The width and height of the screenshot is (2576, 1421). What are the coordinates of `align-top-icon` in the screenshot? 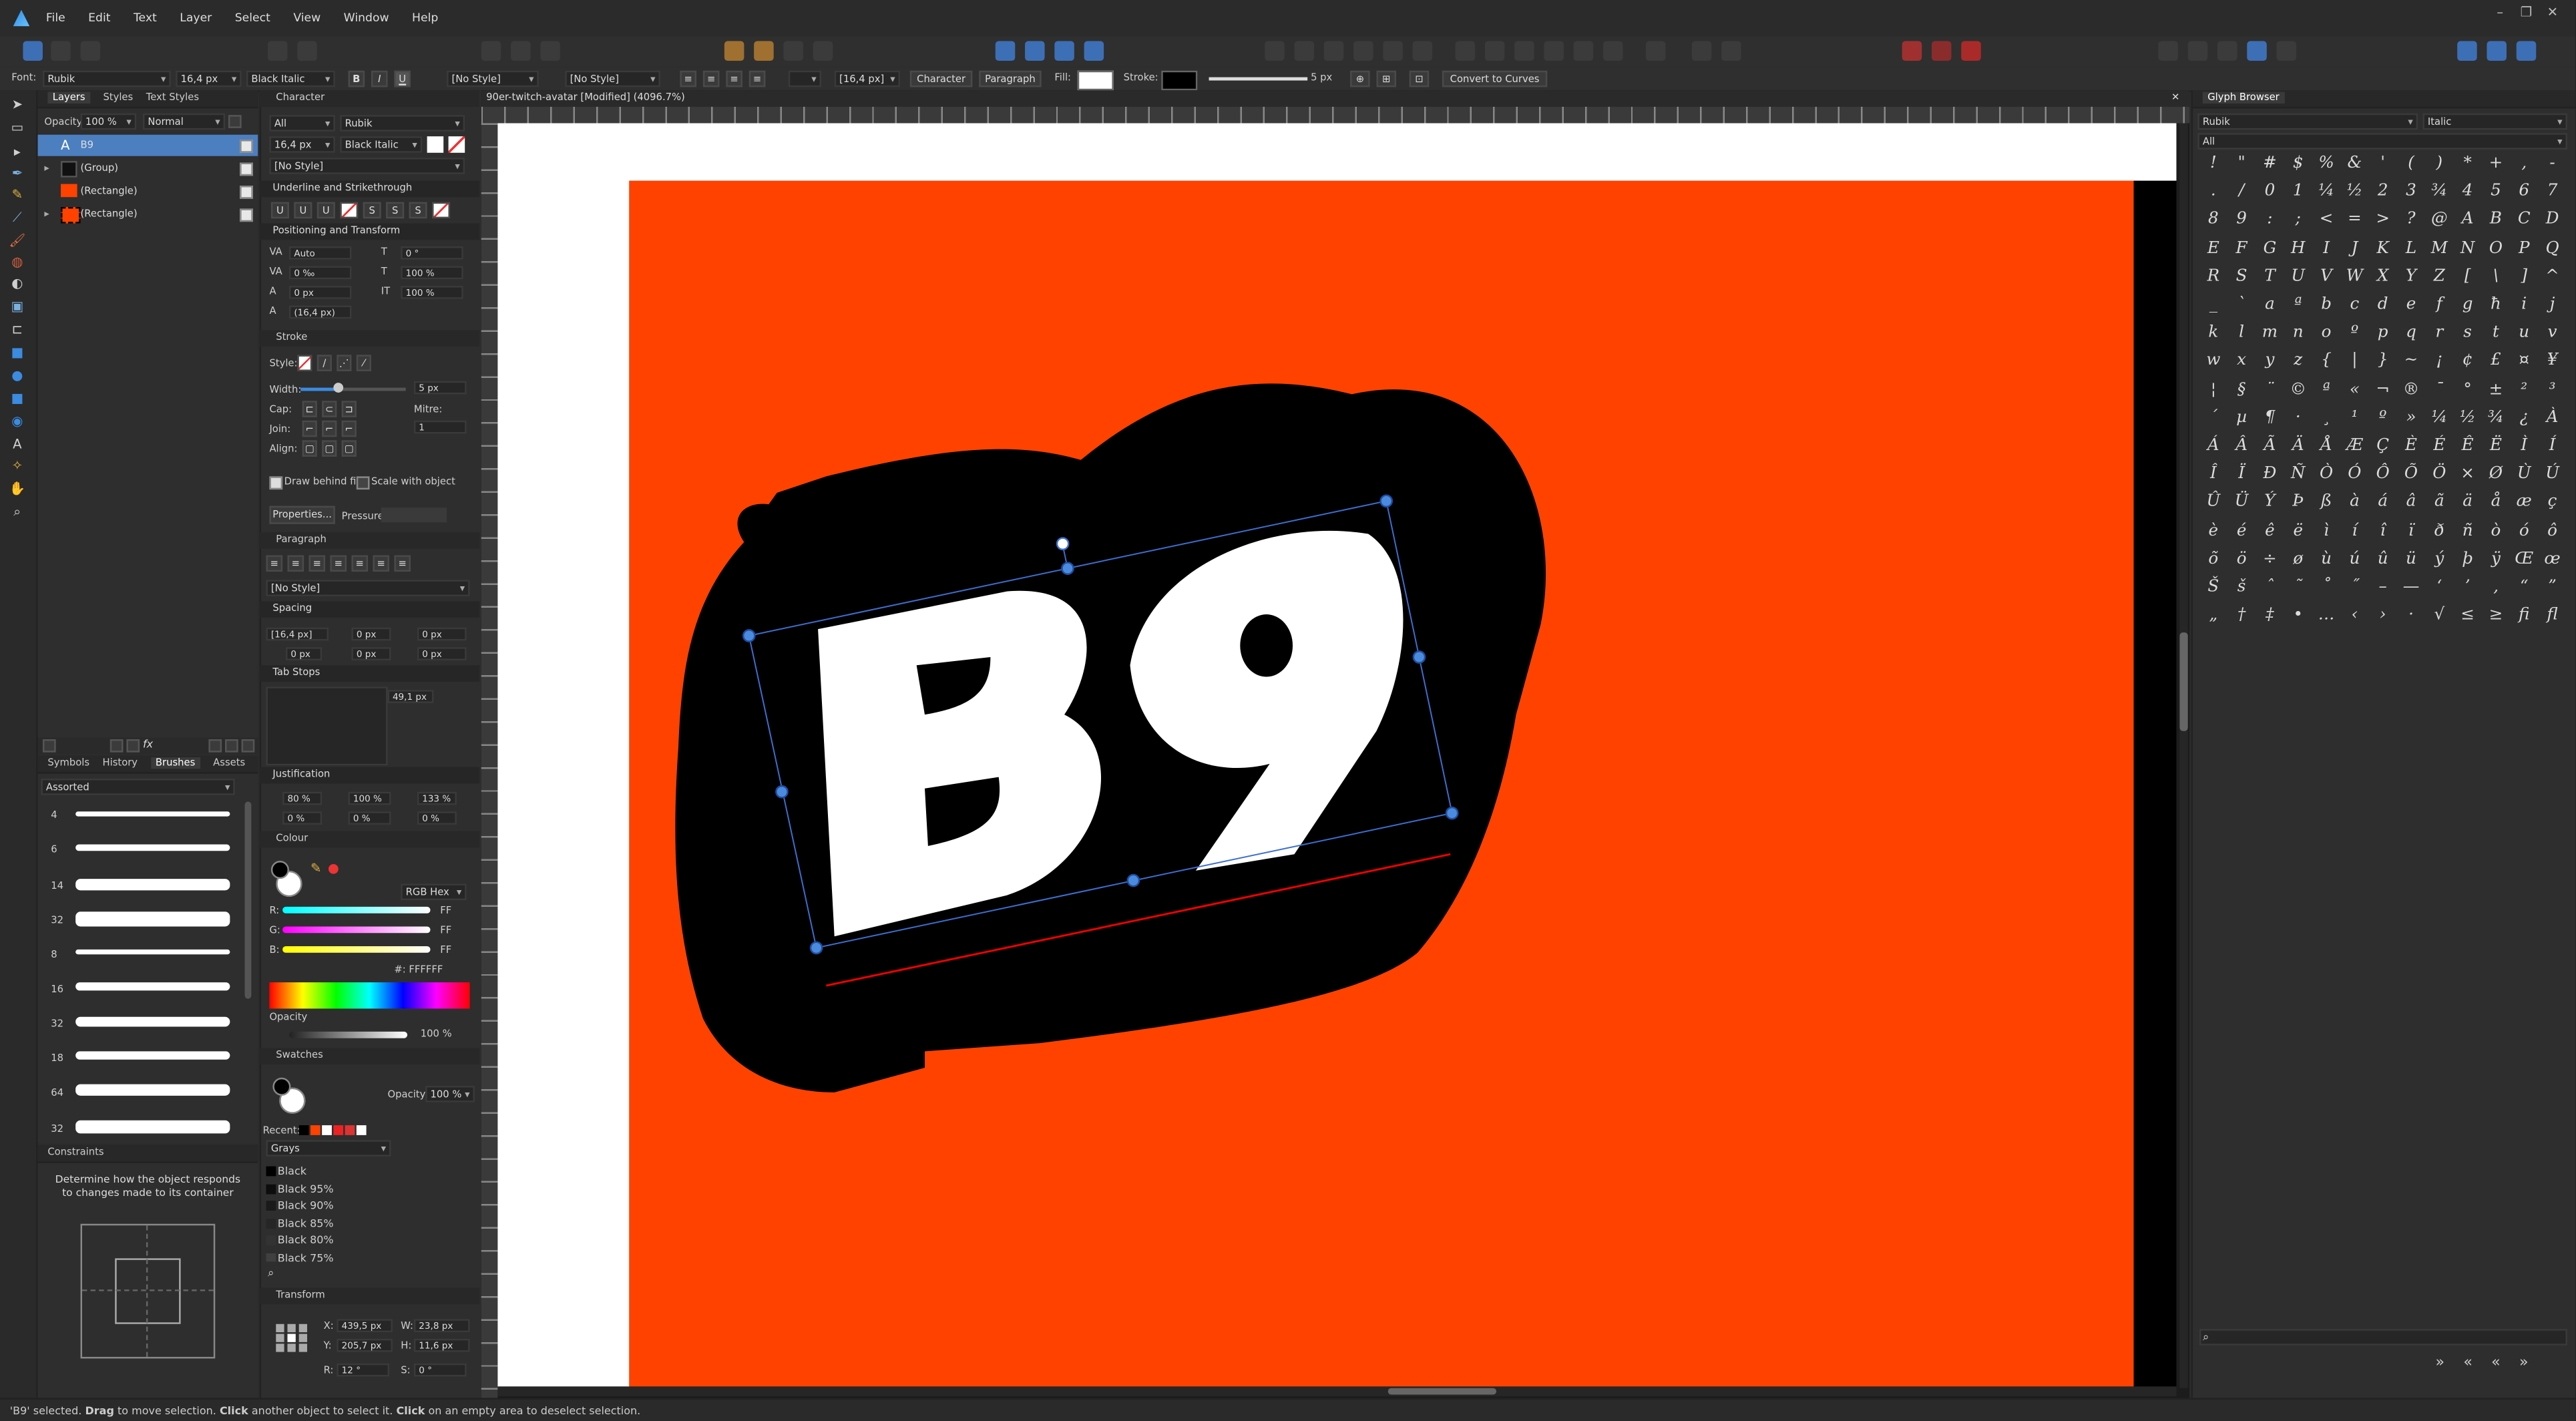 It's located at (1363, 51).